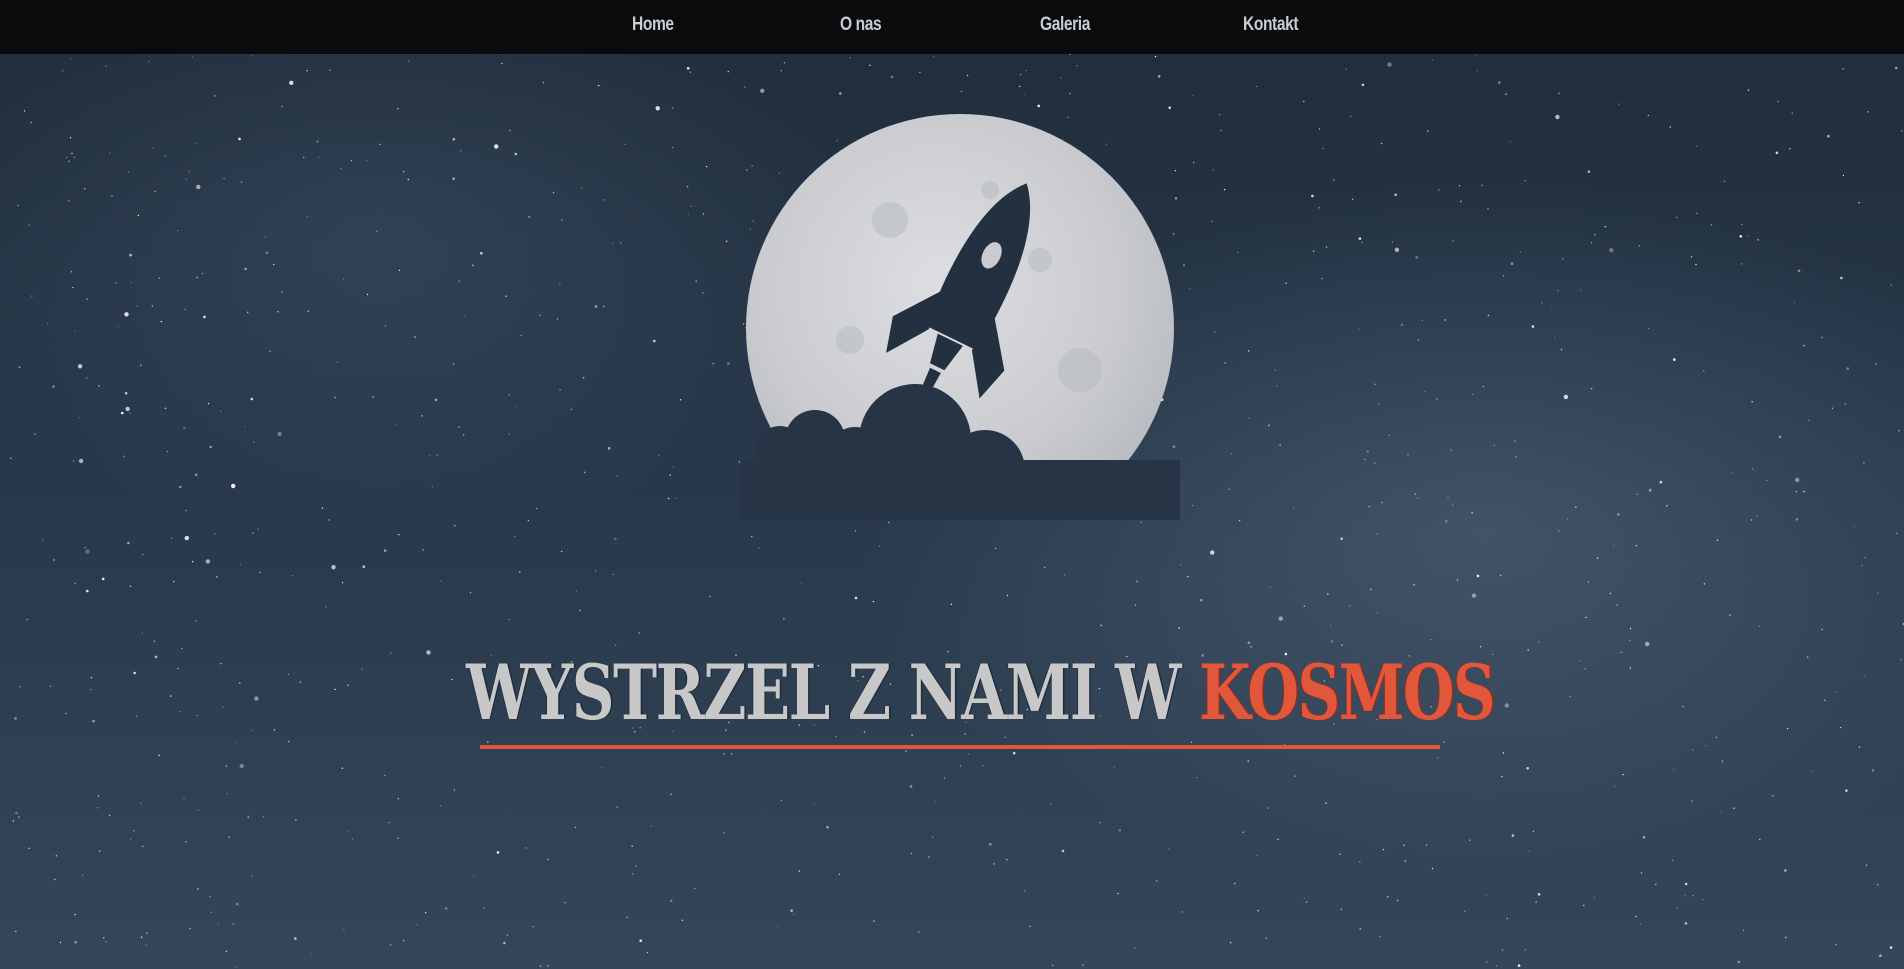  Describe the element at coordinates (861, 27) in the screenshot. I see `nav-link-o-nas: O nas` at that location.